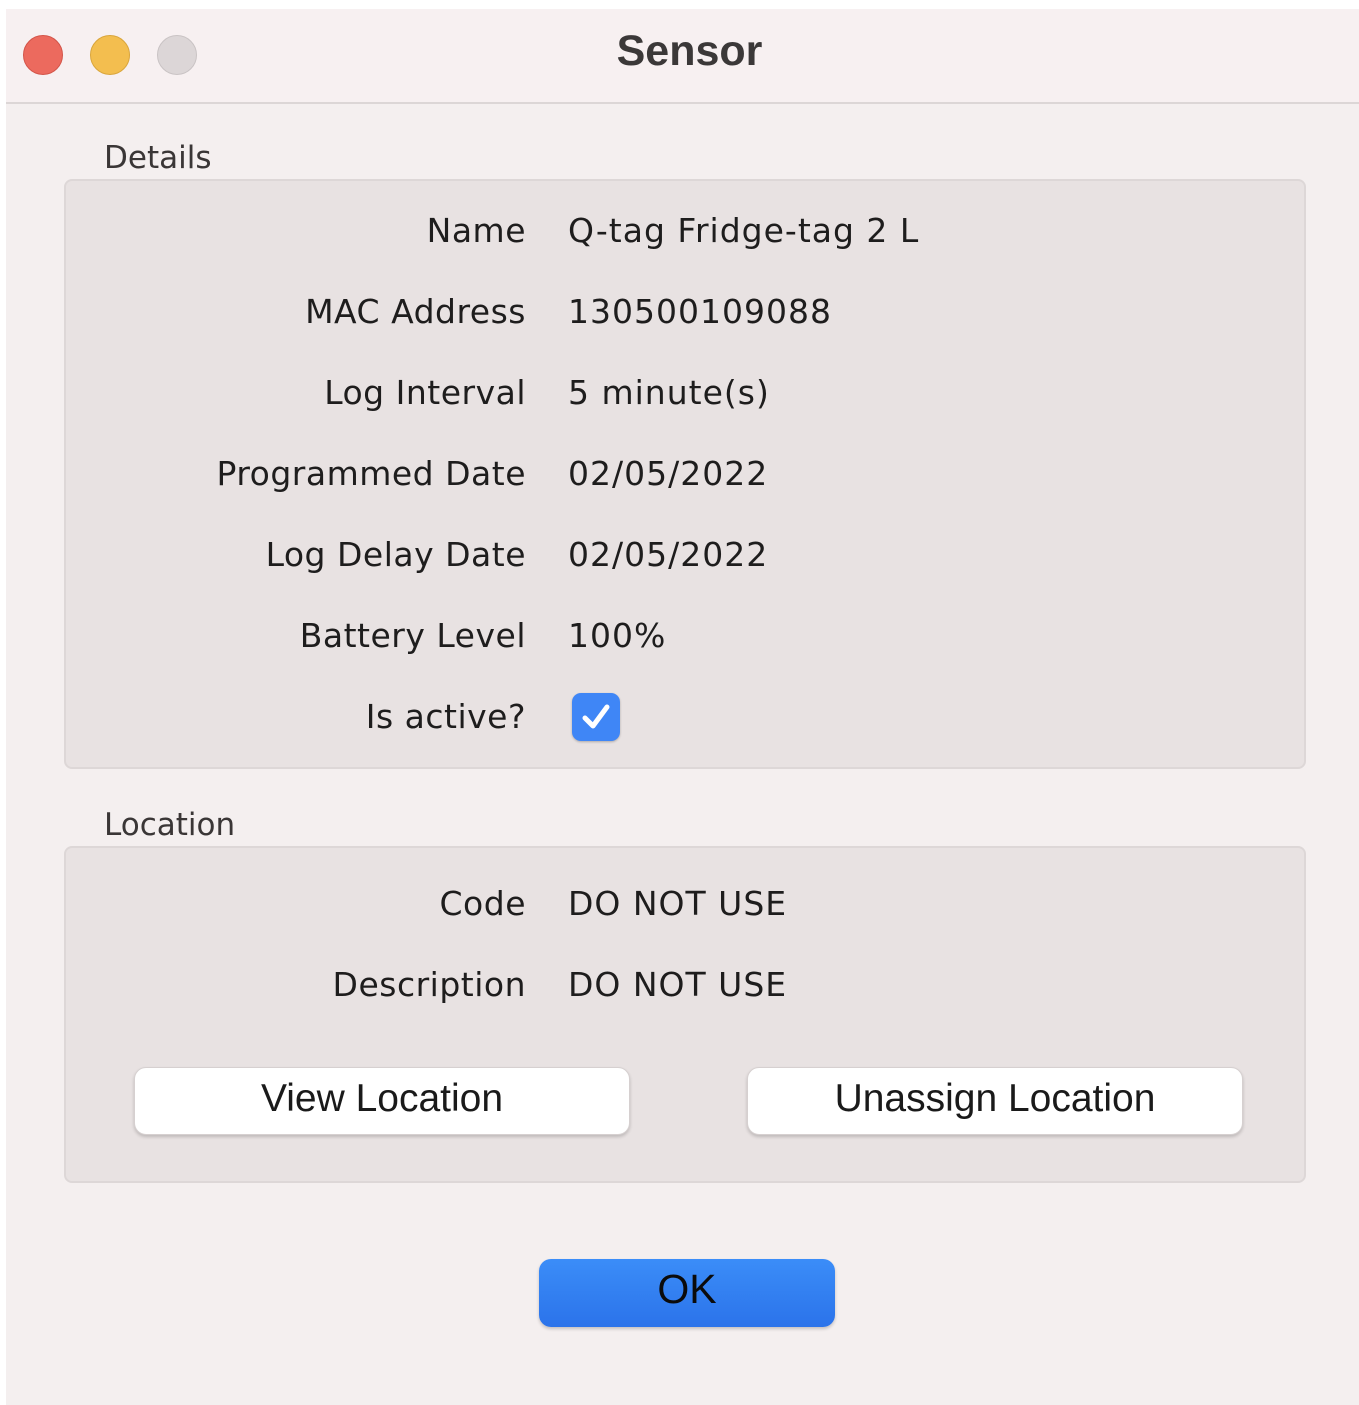 The image size is (1359, 1405). What do you see at coordinates (445, 716) in the screenshot?
I see `is-active-label: Is active?` at bounding box center [445, 716].